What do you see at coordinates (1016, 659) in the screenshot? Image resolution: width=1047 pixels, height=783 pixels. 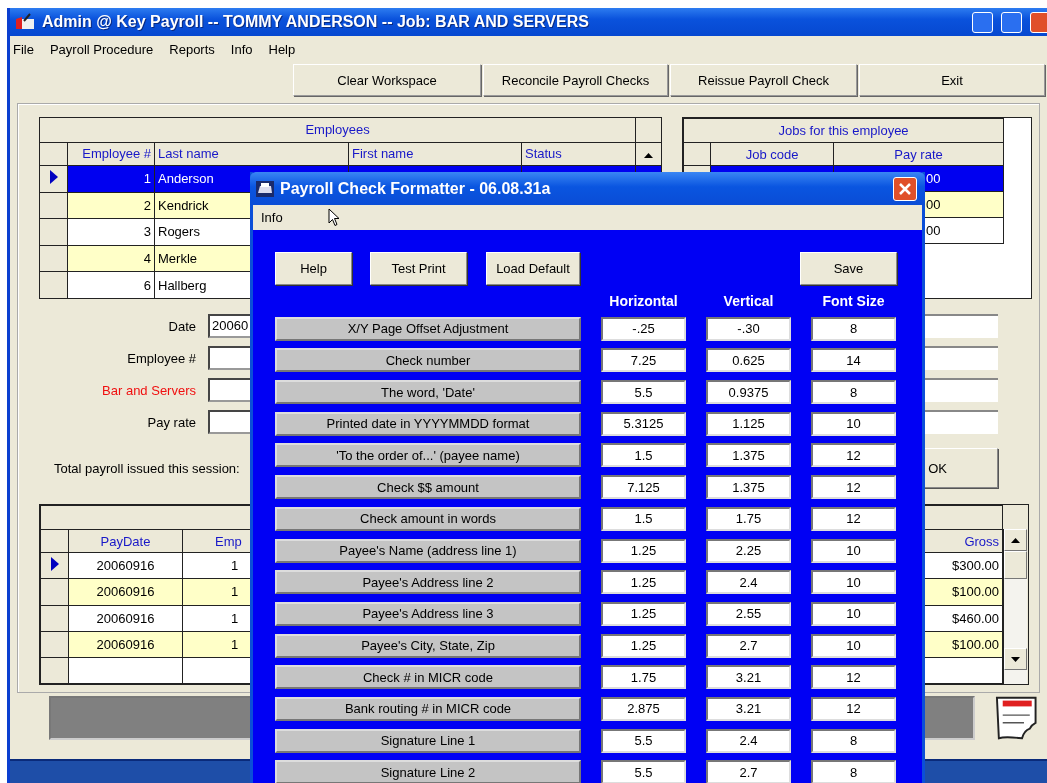 I see `scroll-down-icon` at bounding box center [1016, 659].